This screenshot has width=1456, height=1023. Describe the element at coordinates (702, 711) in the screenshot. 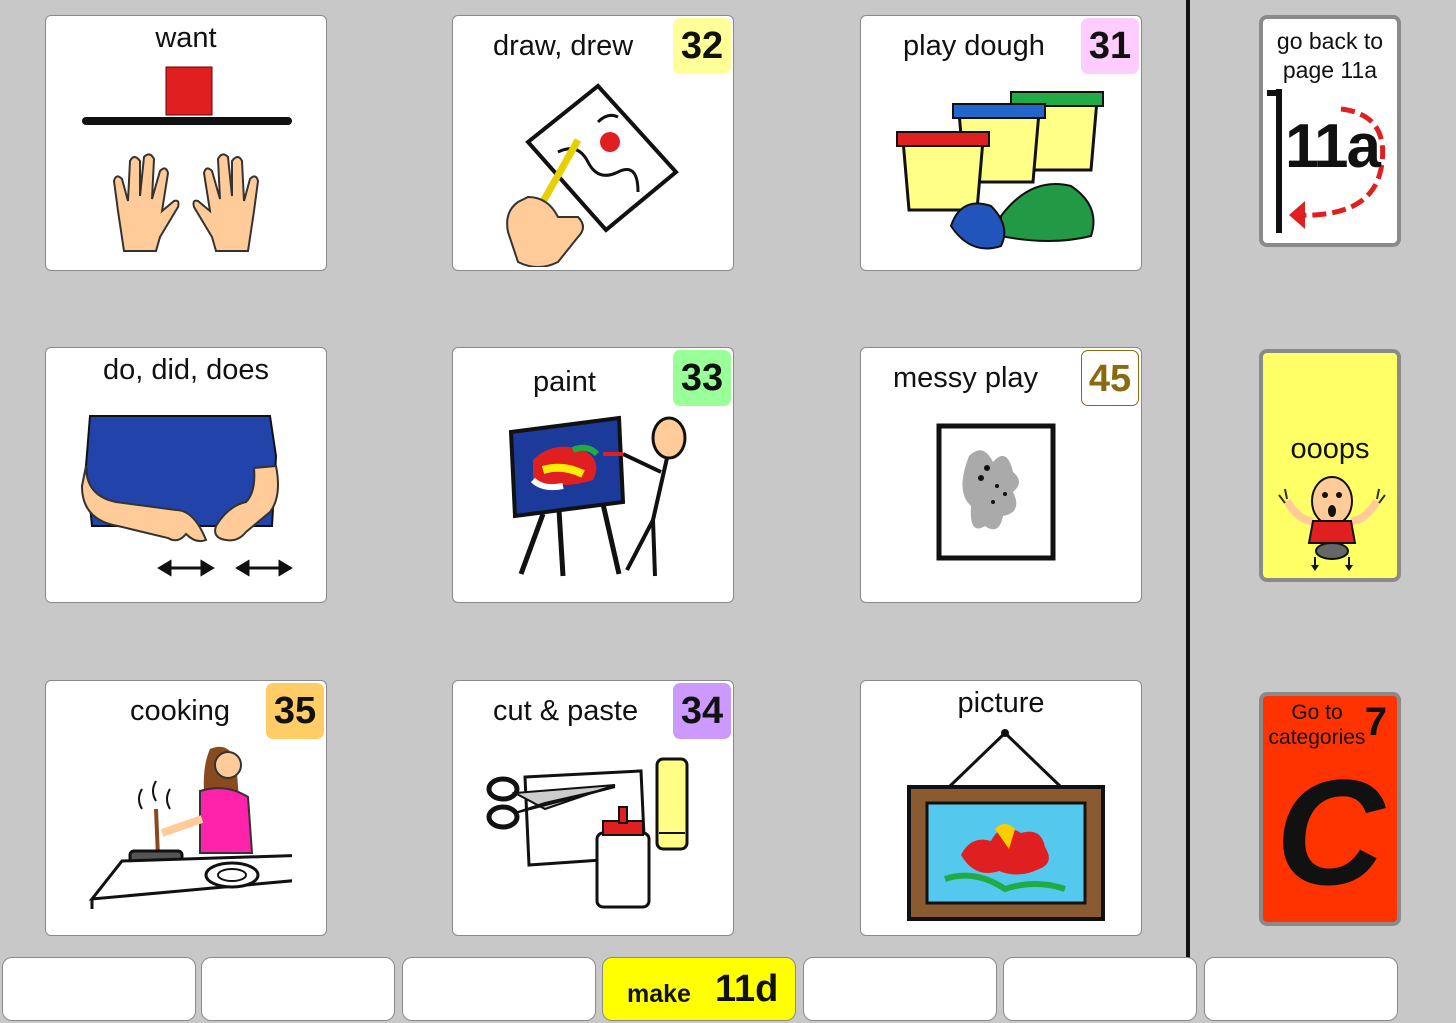

I see `page-badge: 34` at that location.